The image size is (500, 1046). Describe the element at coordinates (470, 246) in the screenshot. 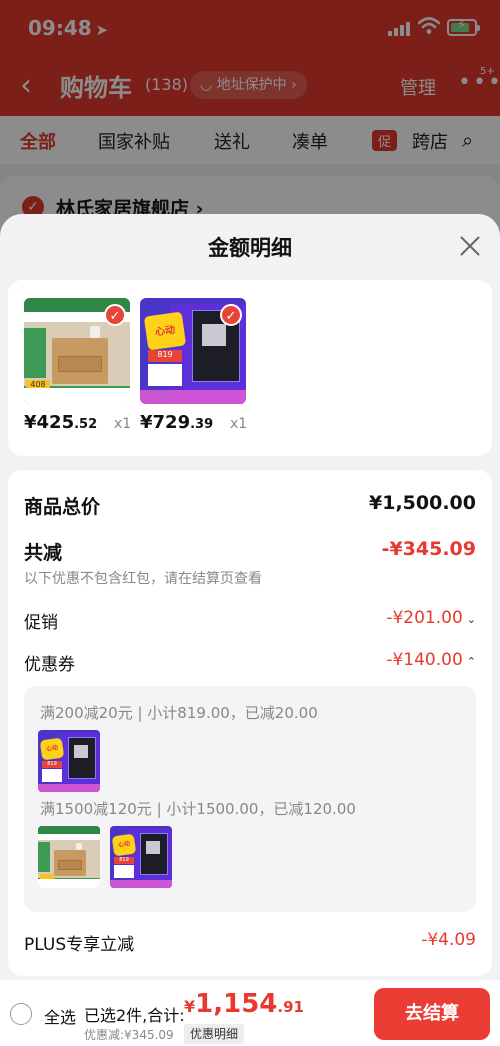

I see `close-icon` at that location.